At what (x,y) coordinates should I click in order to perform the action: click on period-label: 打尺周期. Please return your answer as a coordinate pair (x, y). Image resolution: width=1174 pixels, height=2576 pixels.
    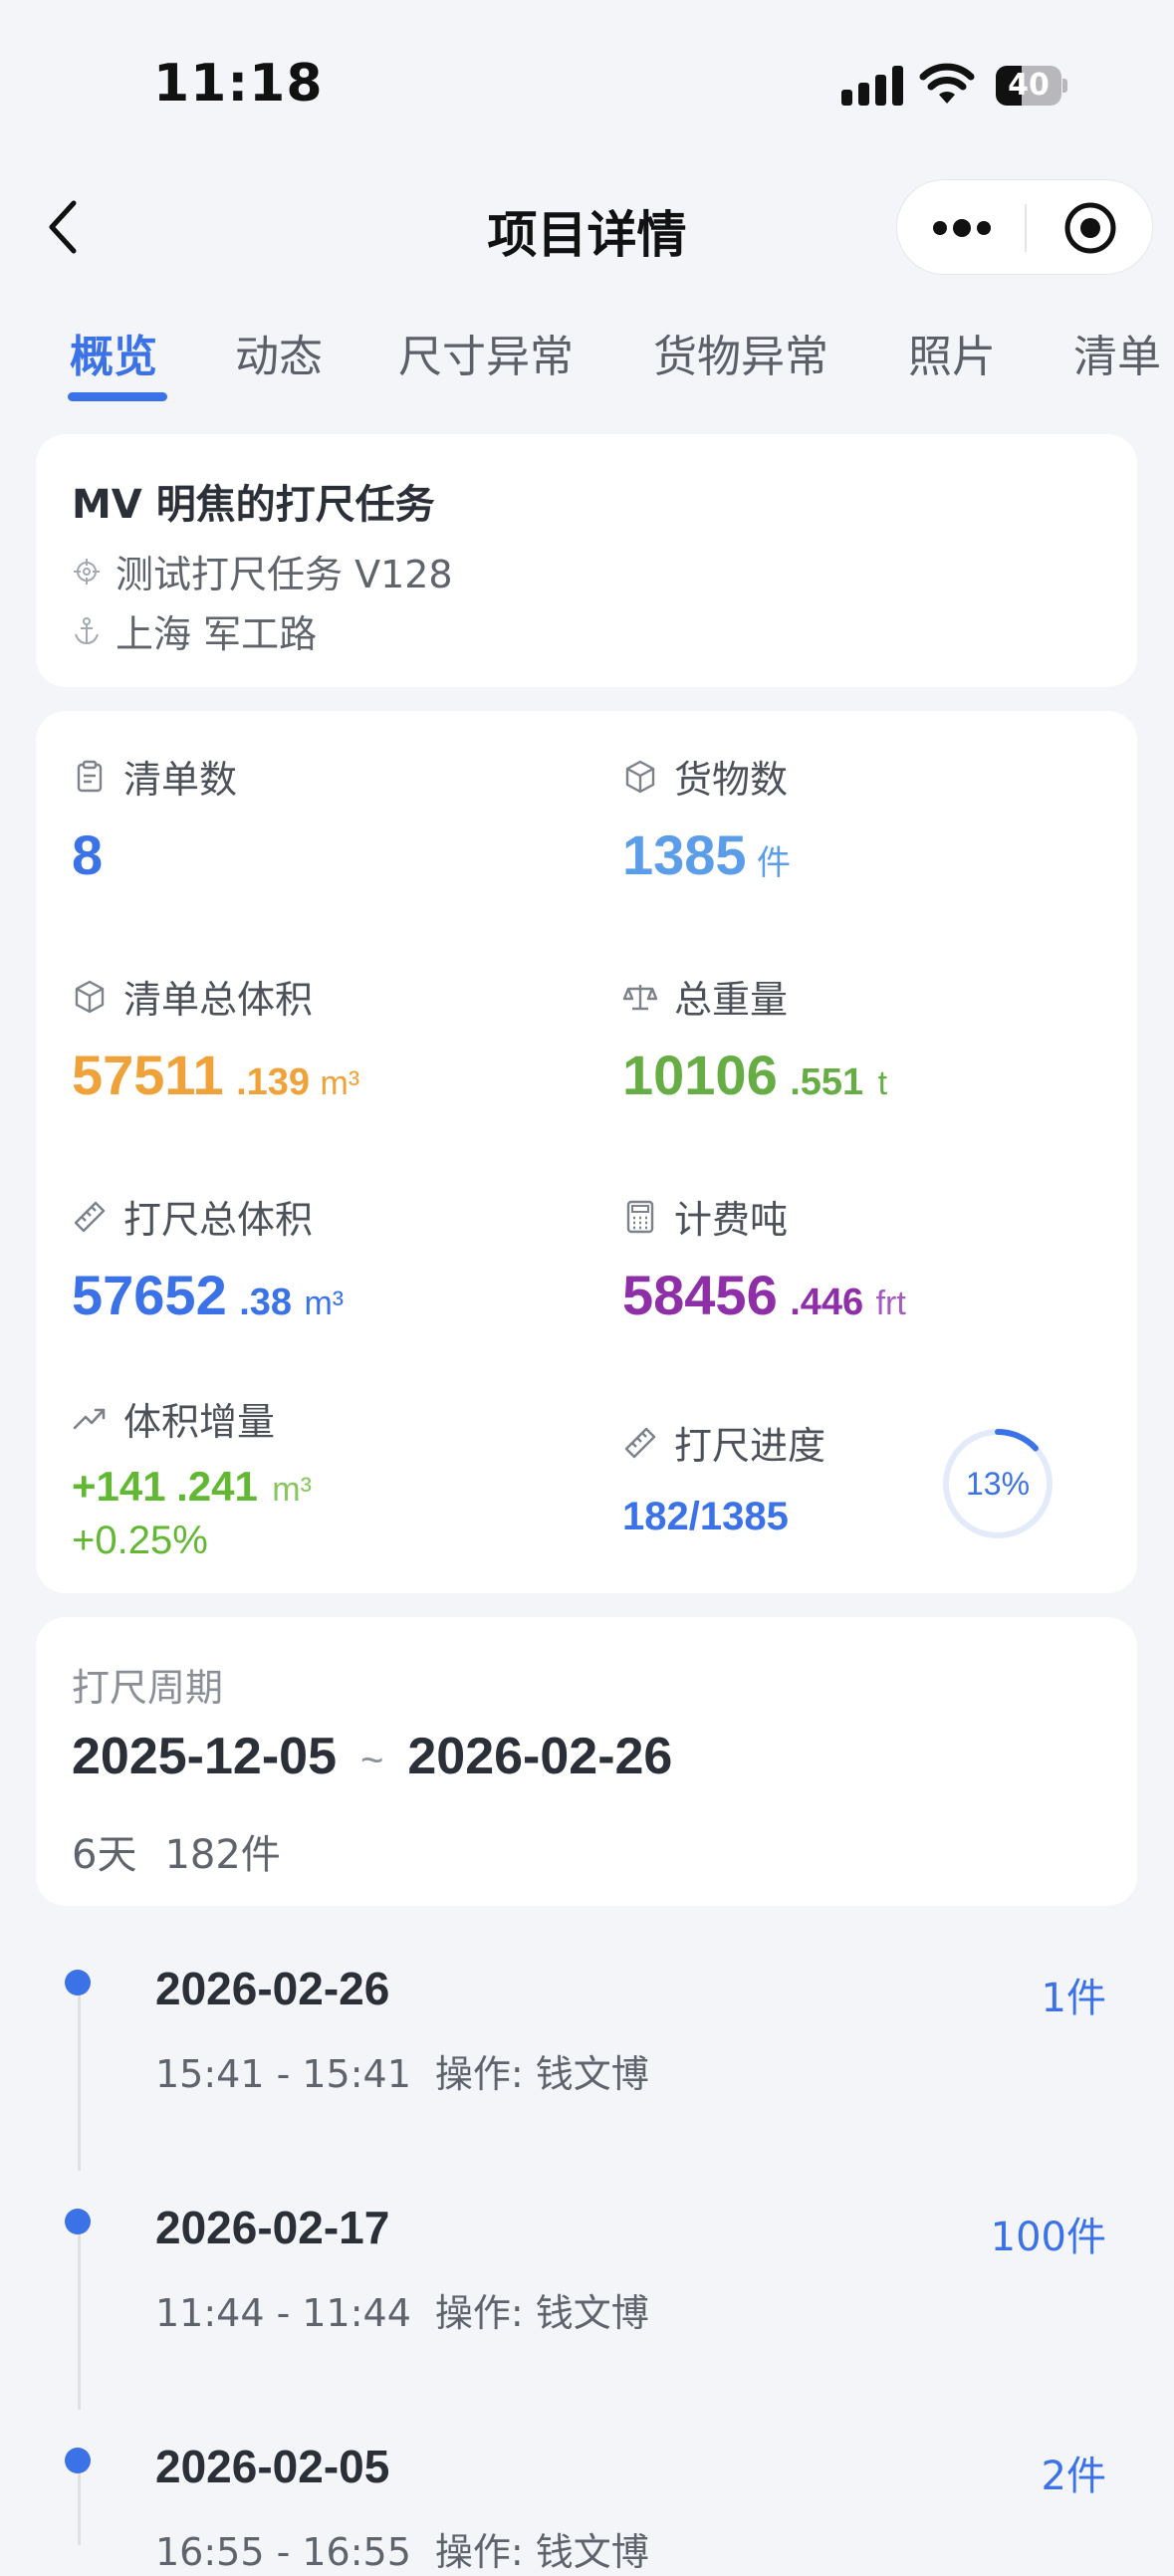
    Looking at the image, I should click on (148, 1688).